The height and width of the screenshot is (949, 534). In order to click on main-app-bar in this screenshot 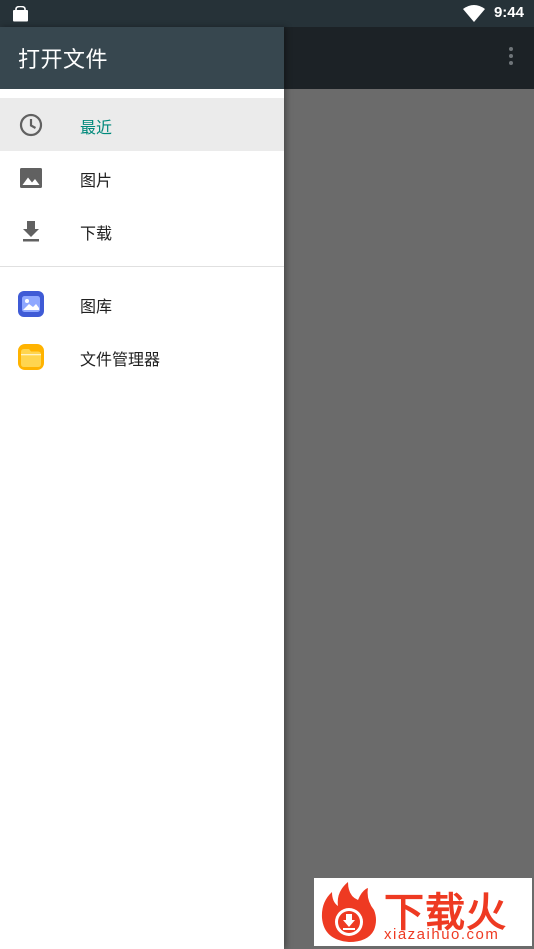, I will do `click(409, 58)`.